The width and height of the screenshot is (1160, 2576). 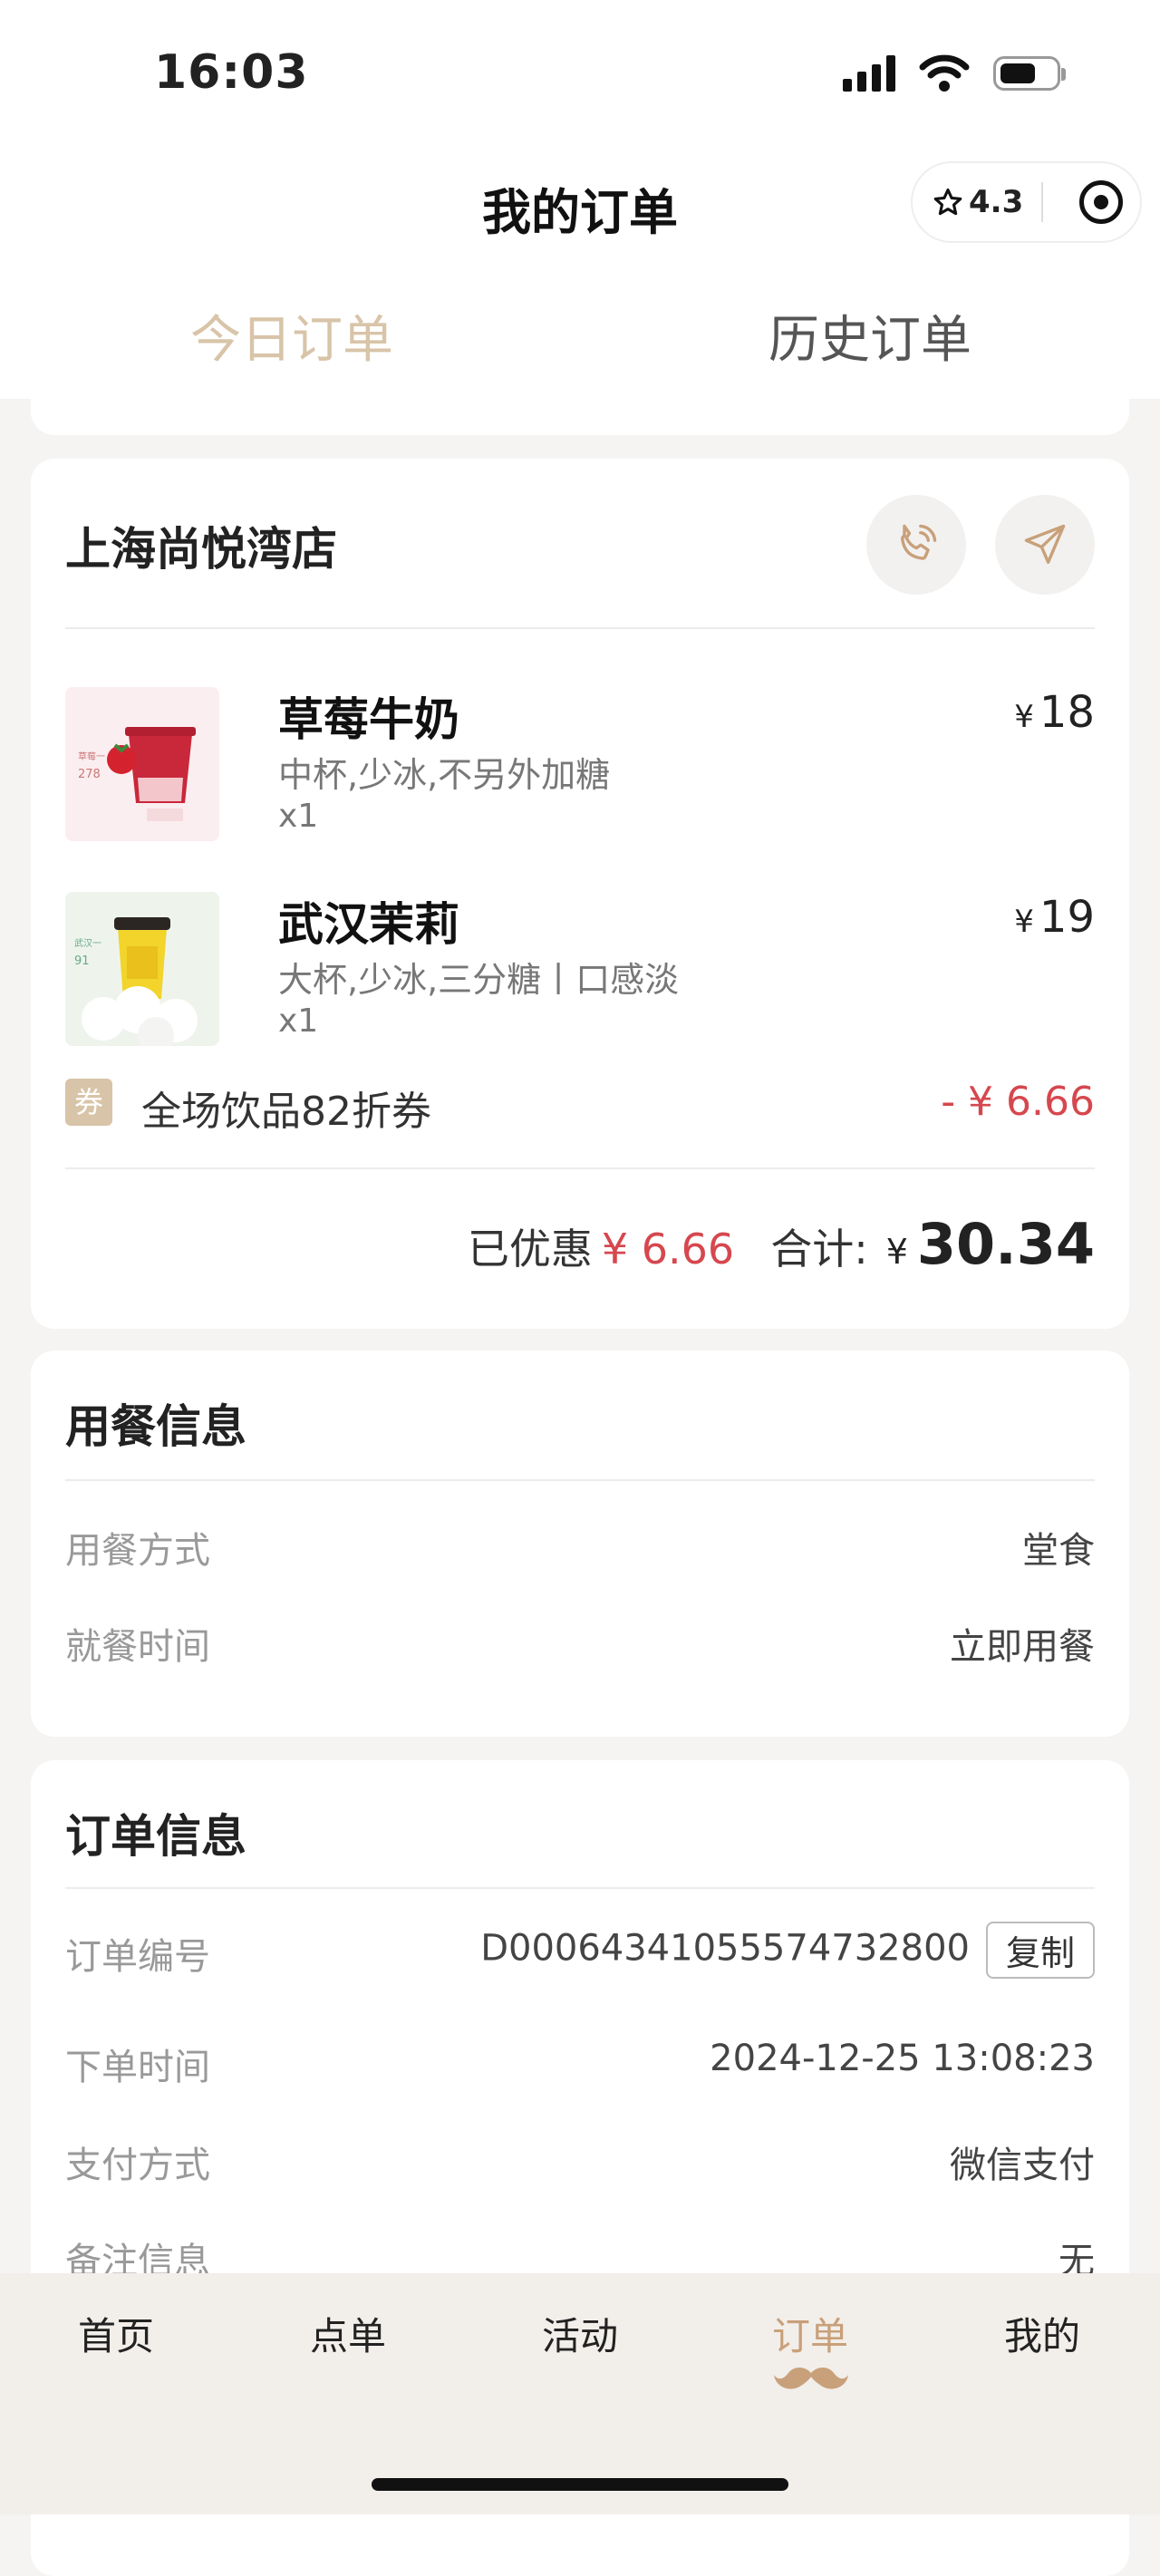 What do you see at coordinates (368, 924) in the screenshot?
I see `item-name: 武汉茉莉` at bounding box center [368, 924].